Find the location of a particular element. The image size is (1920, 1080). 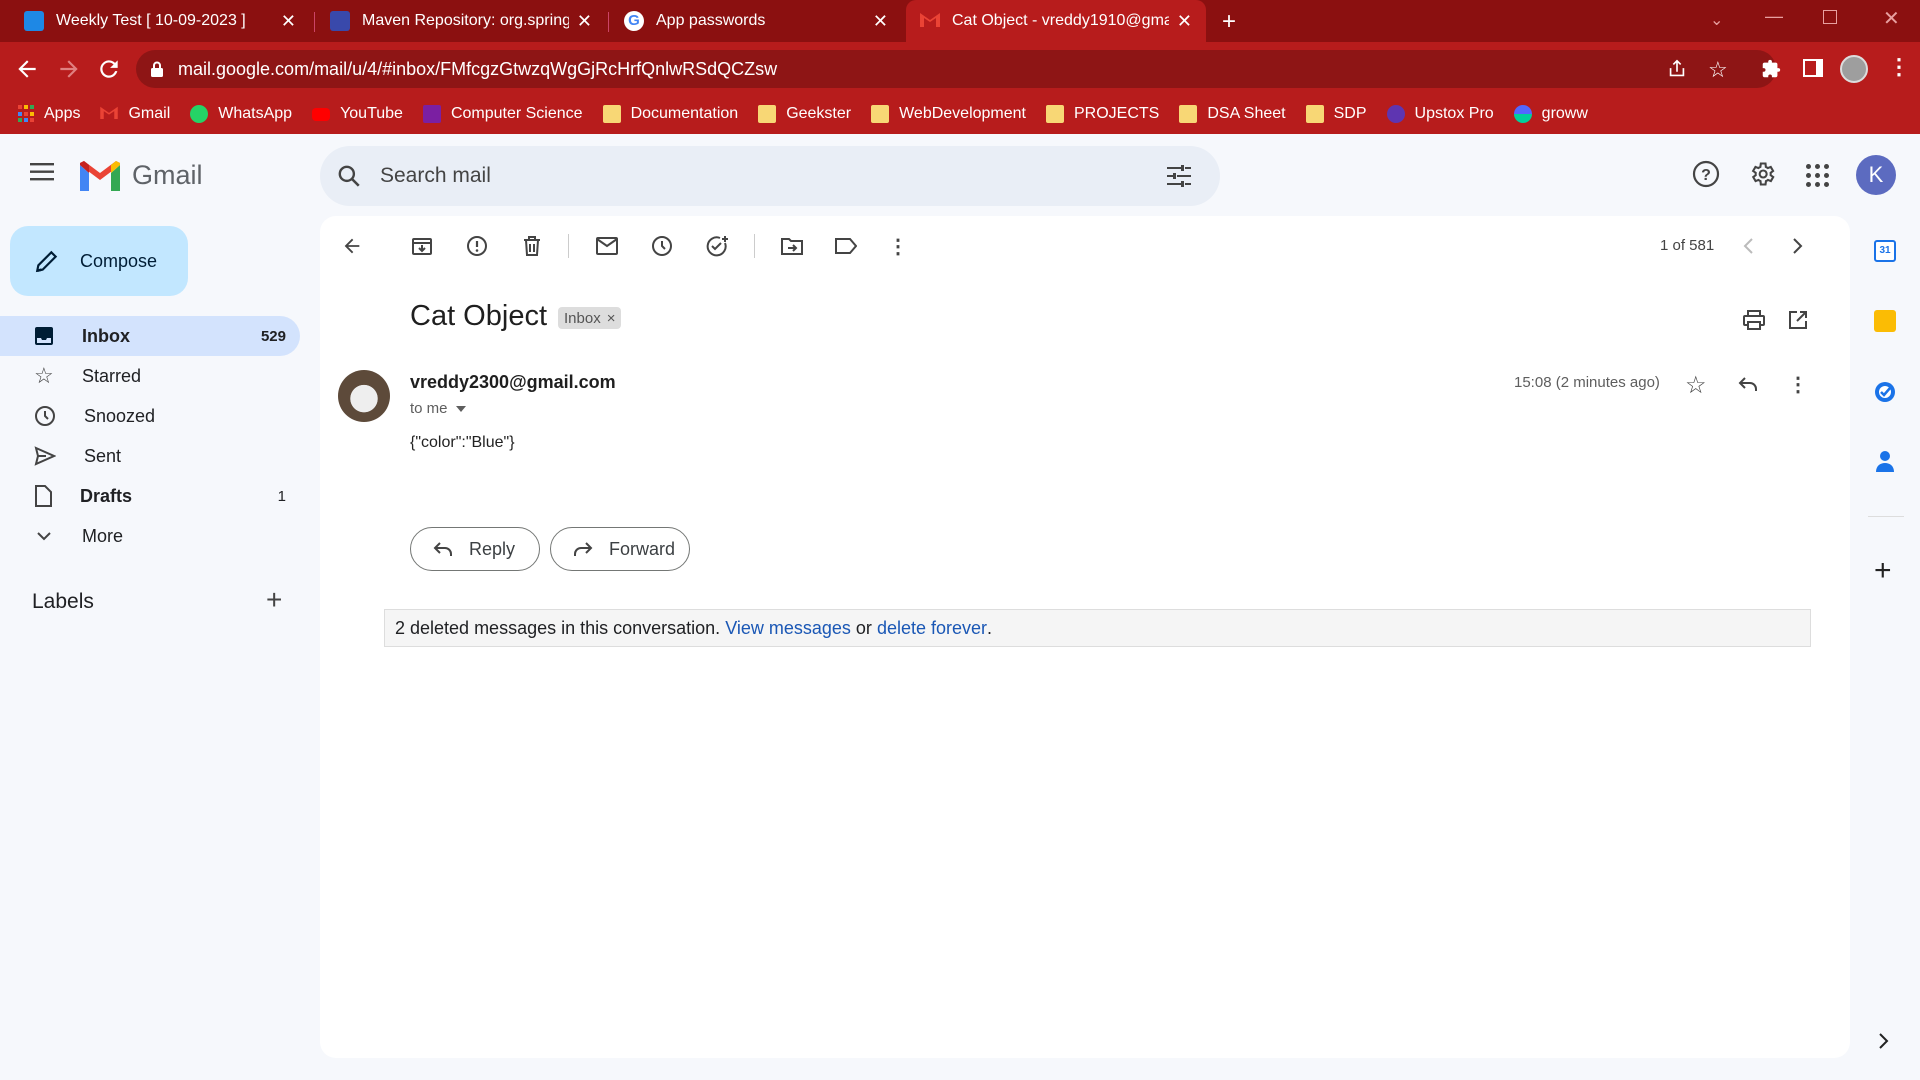

profile-avatar is located at coordinates (1854, 69).